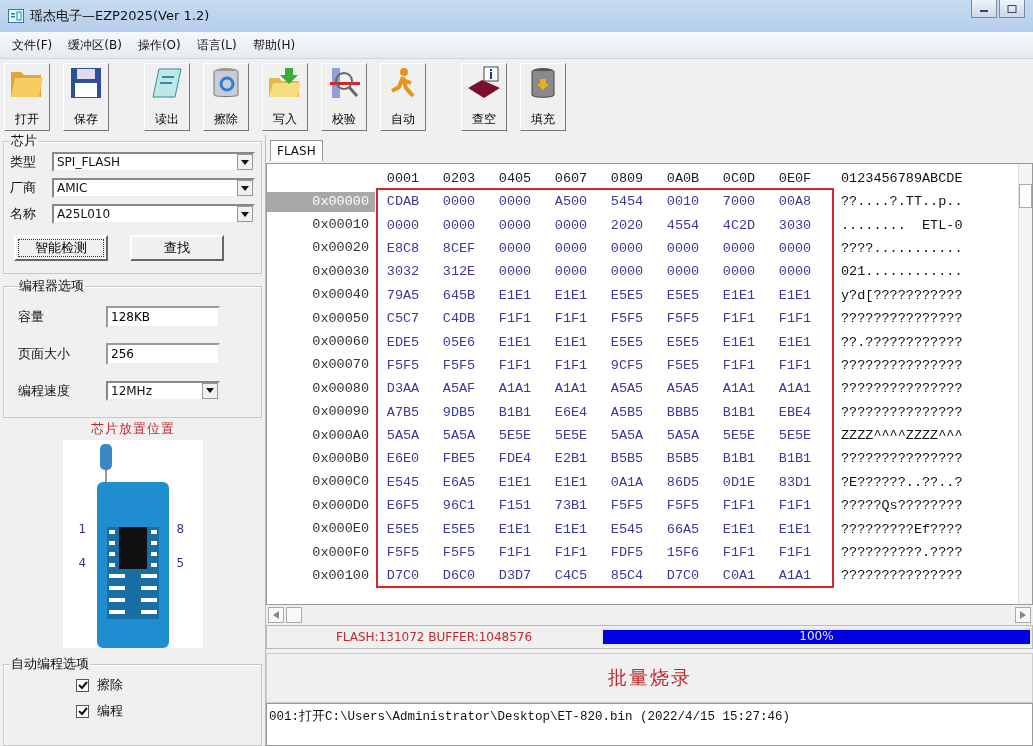  Describe the element at coordinates (484, 97) in the screenshot. I see `toolbar-button: 查空` at that location.